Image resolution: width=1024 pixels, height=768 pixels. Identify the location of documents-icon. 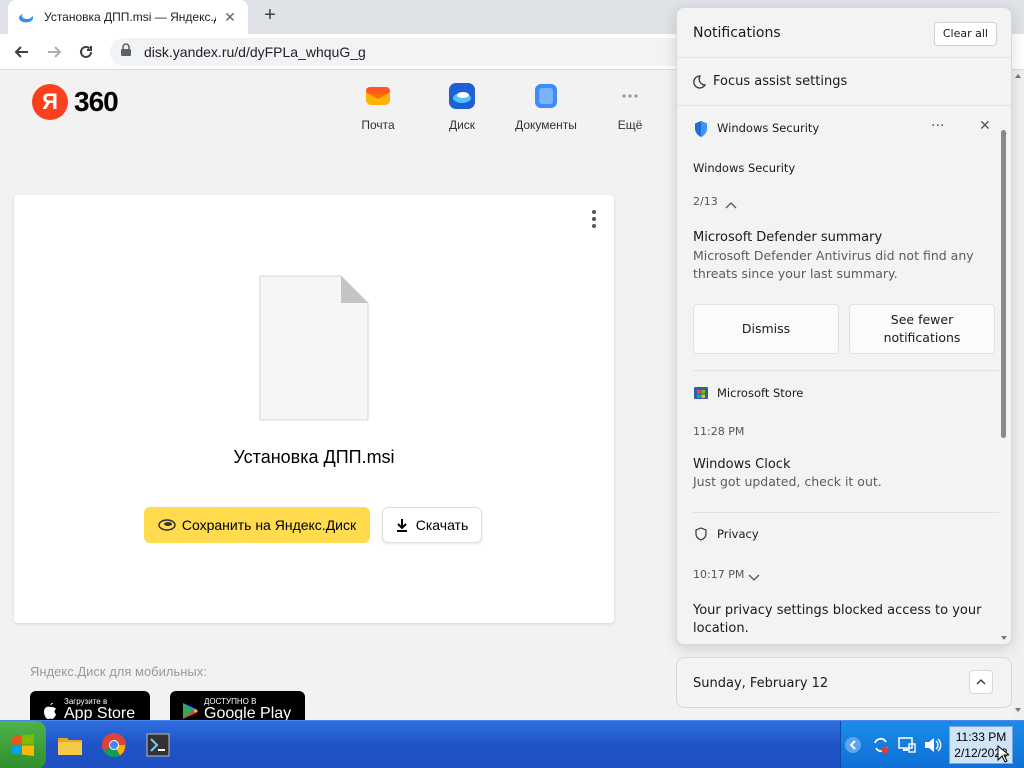
(546, 96).